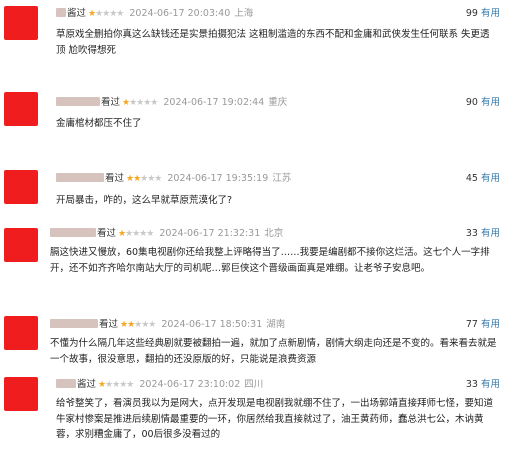 The height and width of the screenshot is (462, 509). What do you see at coordinates (278, 102) in the screenshot?
I see `review-location: 重庆` at bounding box center [278, 102].